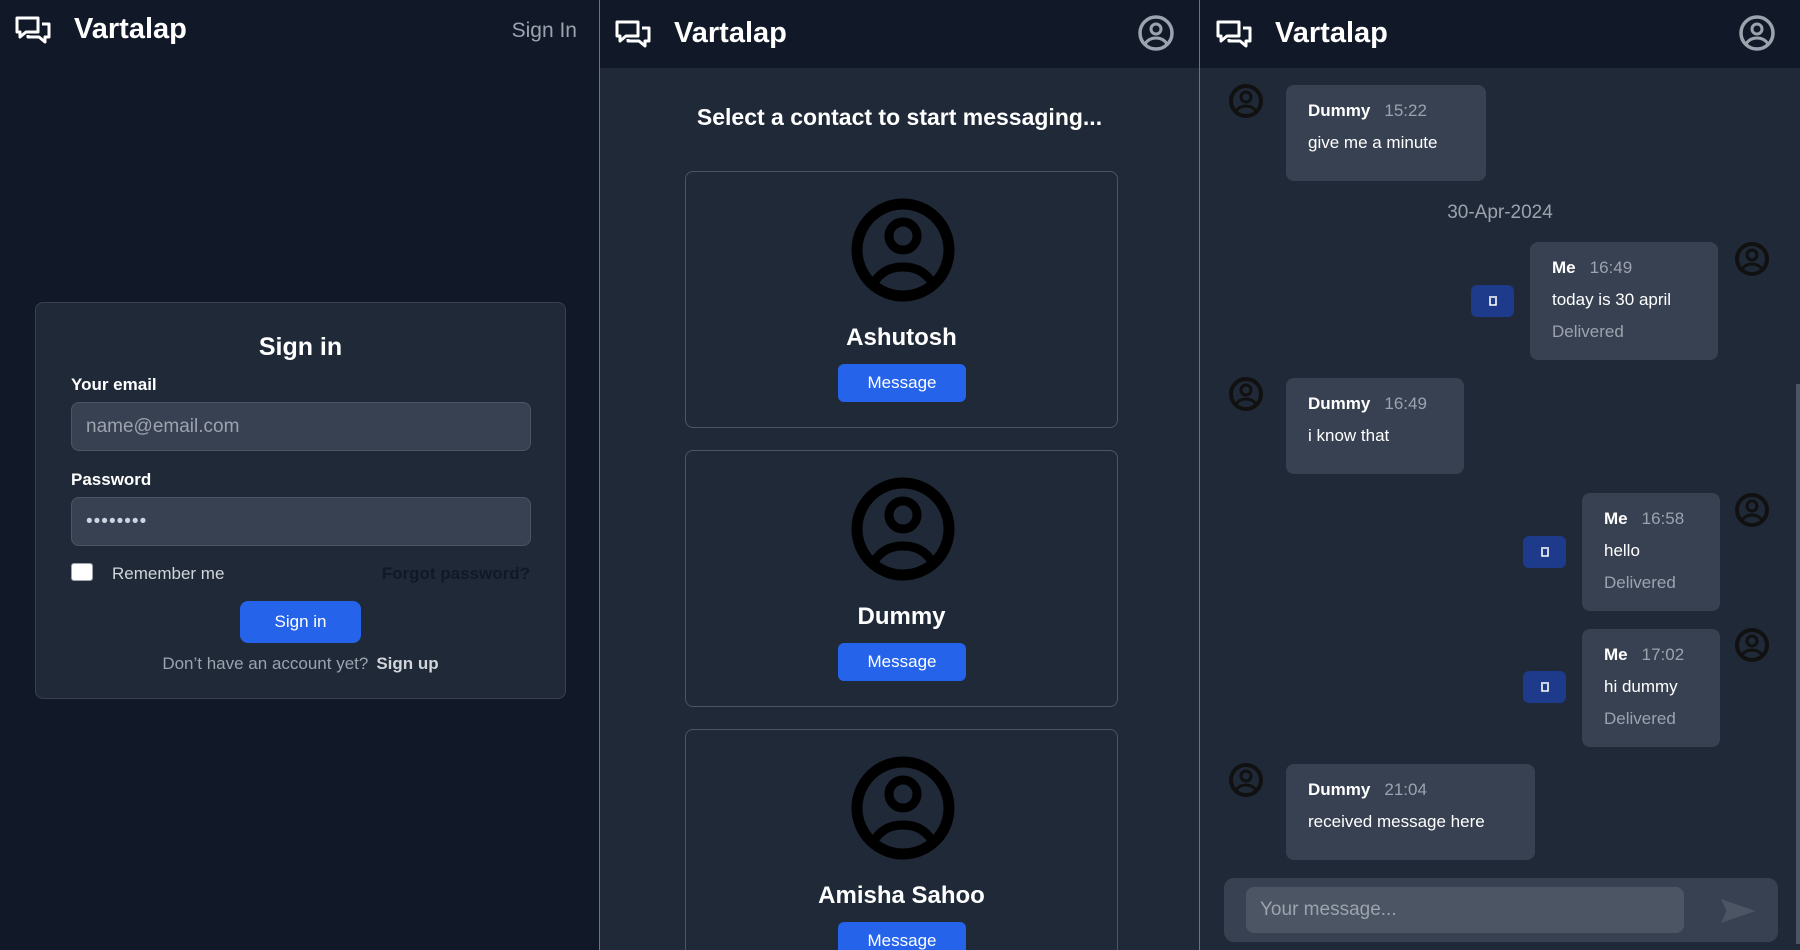  I want to click on signin-title: Sign in, so click(300, 347).